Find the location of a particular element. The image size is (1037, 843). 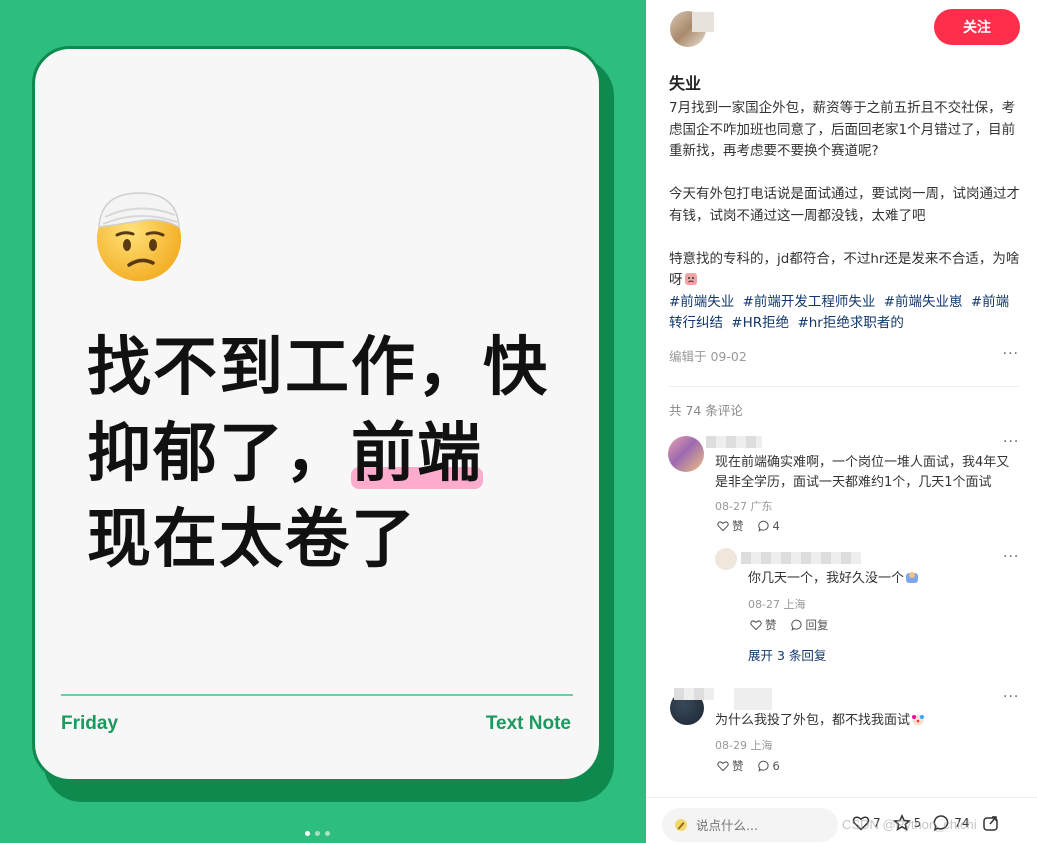

headline-line-2: 抑郁了， is located at coordinates (219, 454).